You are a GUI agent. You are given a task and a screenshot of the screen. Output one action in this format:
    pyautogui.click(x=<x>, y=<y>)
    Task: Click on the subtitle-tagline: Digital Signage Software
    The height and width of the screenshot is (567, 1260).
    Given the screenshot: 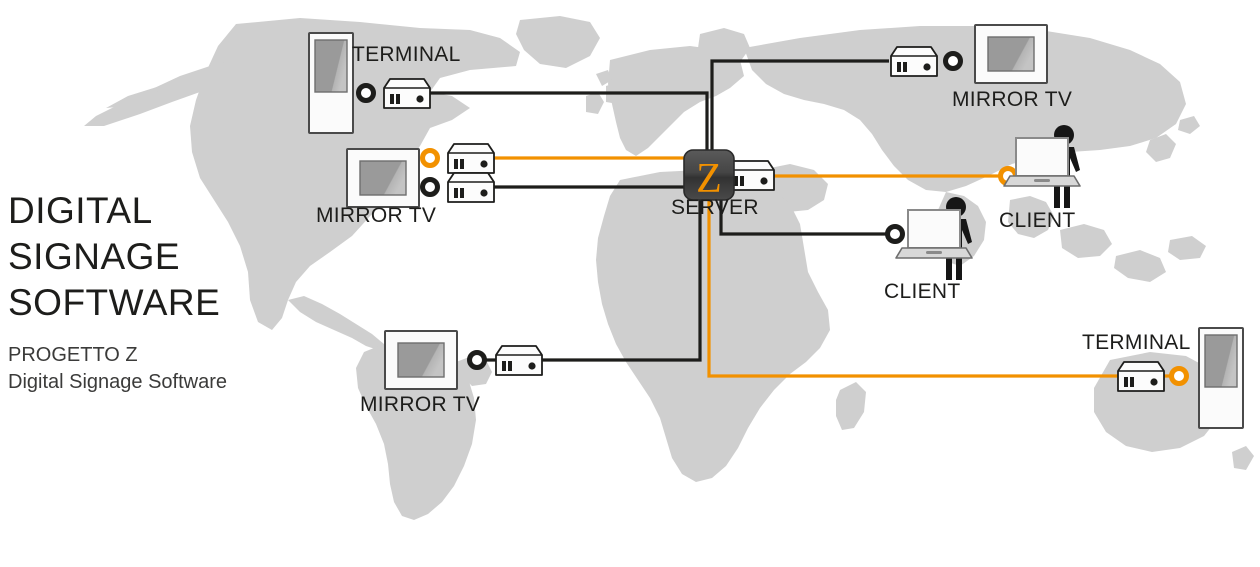 What is the action you would take?
    pyautogui.click(x=118, y=382)
    